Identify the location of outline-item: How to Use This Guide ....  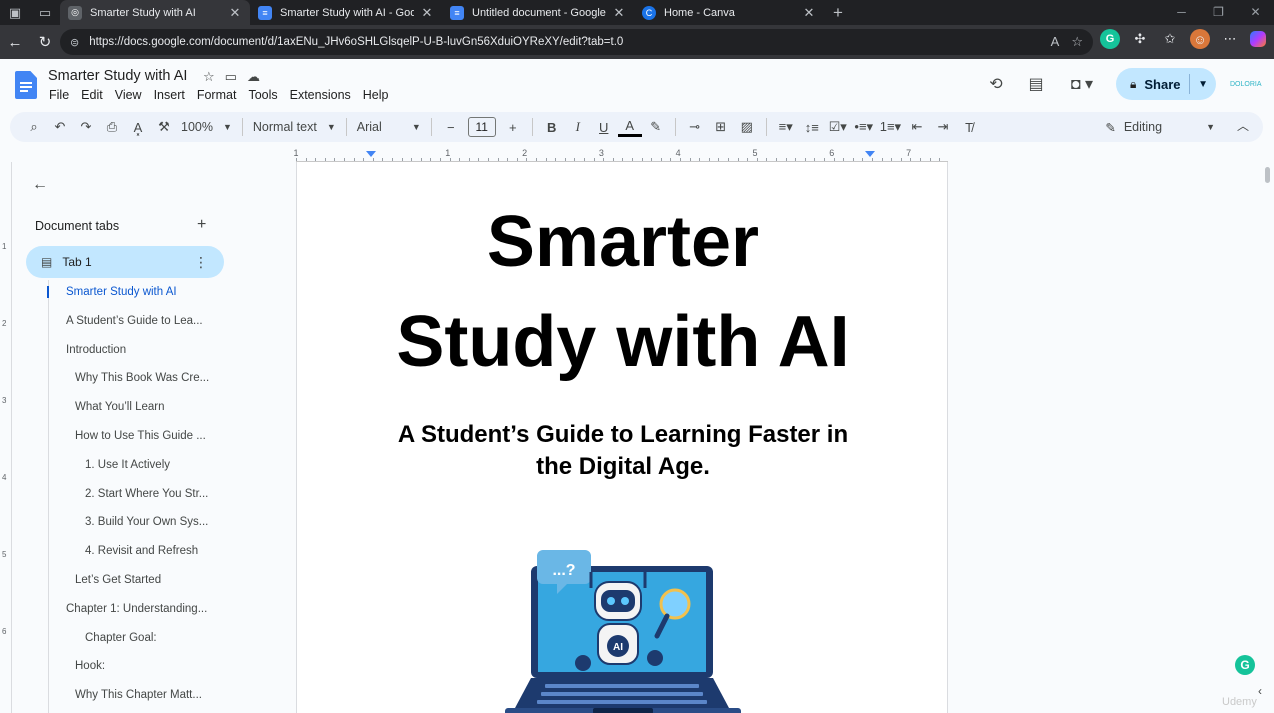
(140, 436).